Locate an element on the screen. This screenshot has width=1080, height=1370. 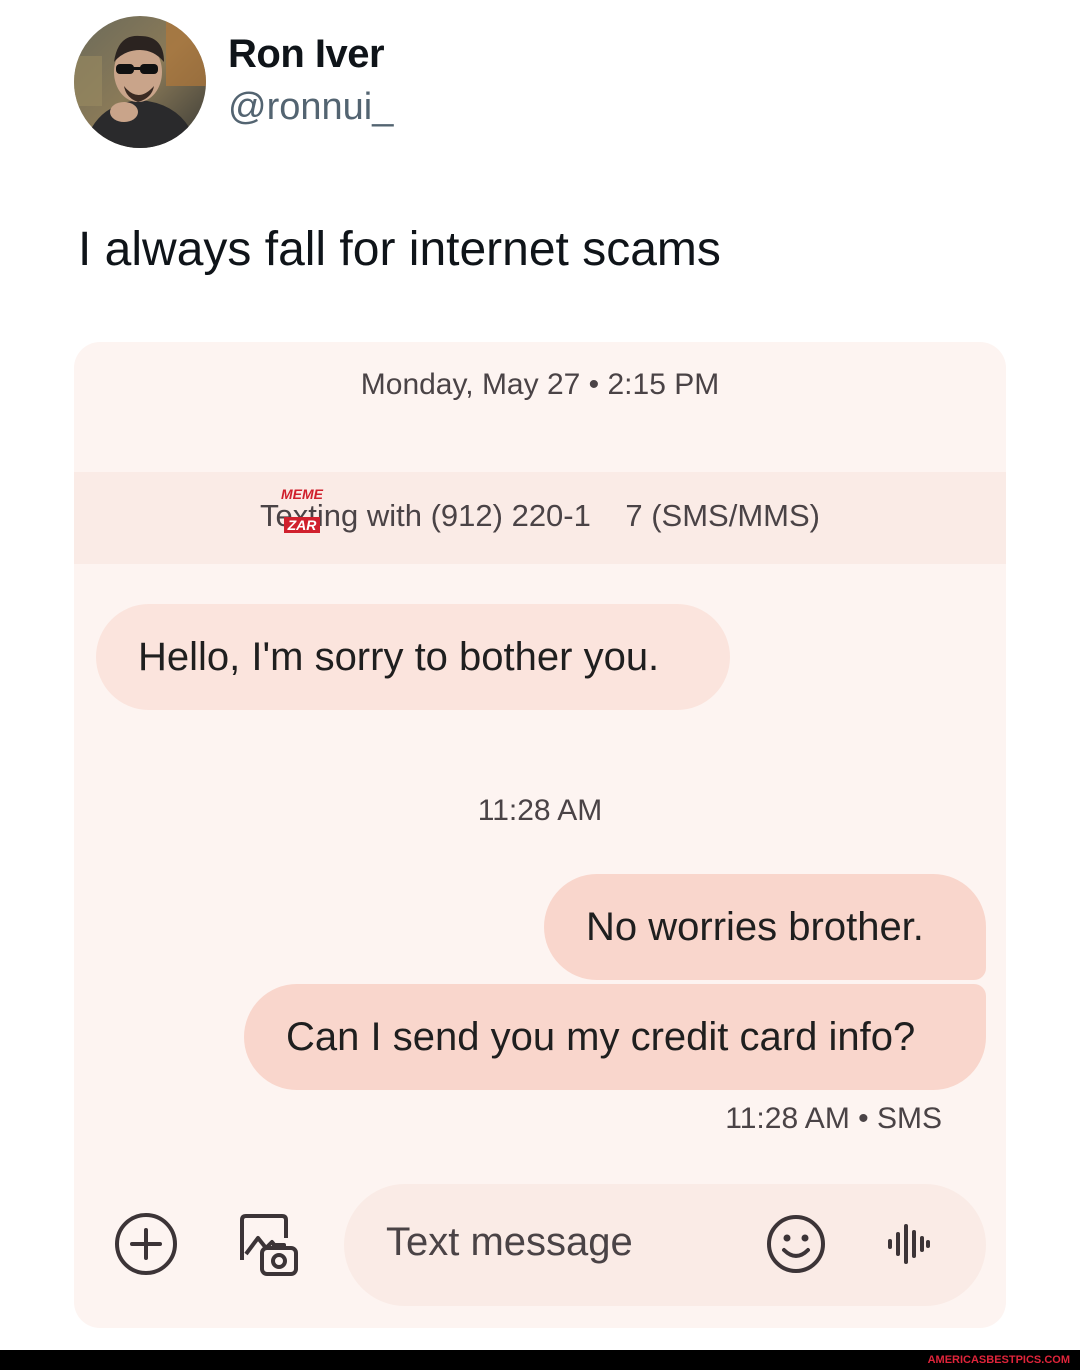
incoming-message-bubble: Hello, I'm sorry to bother you. is located at coordinates (413, 657).